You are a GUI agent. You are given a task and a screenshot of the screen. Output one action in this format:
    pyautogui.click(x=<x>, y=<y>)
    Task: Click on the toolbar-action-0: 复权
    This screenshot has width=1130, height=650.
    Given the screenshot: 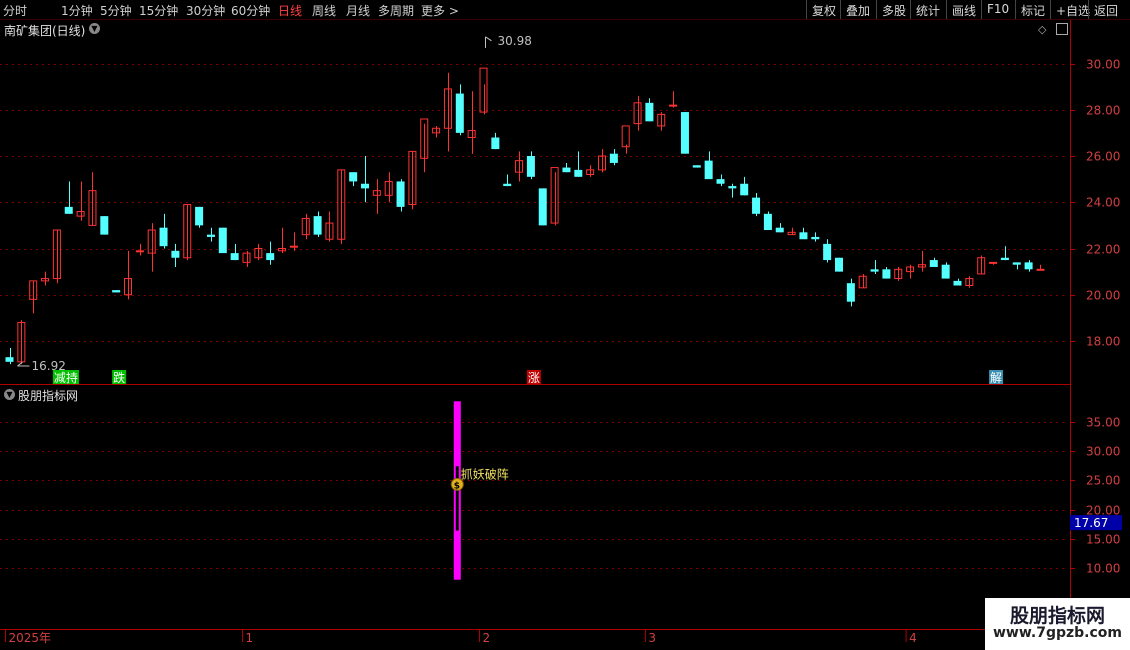 What is the action you would take?
    pyautogui.click(x=823, y=9)
    